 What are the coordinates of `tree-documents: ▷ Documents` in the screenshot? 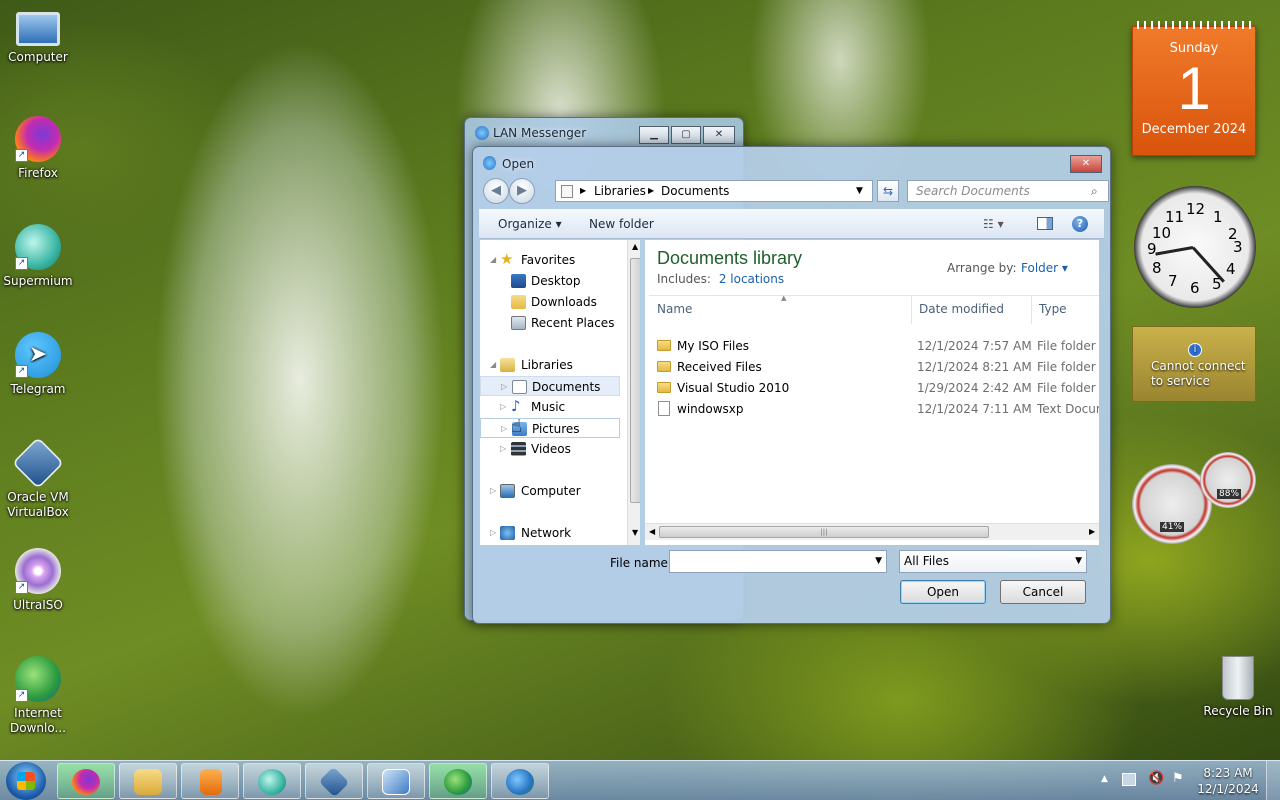 It's located at (550, 386).